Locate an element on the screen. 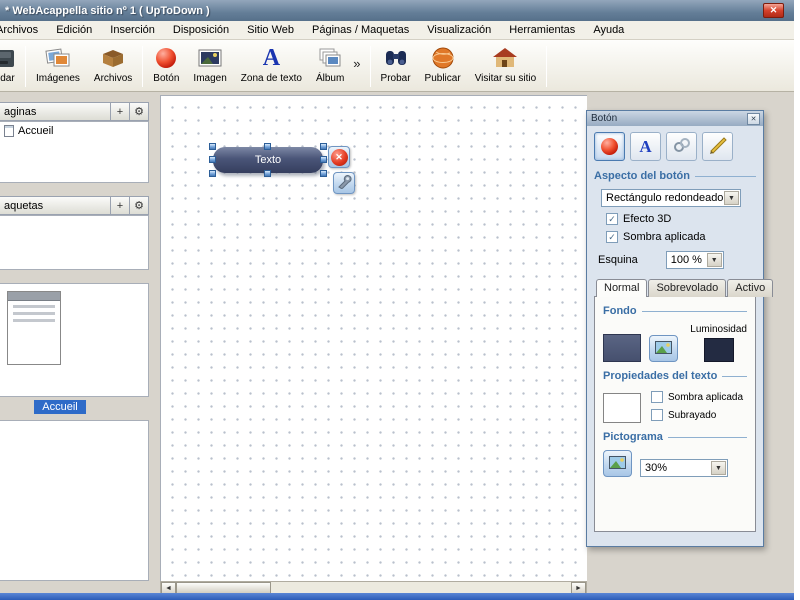 The height and width of the screenshot is (600, 800). tab-activo: Activo is located at coordinates (750, 288).